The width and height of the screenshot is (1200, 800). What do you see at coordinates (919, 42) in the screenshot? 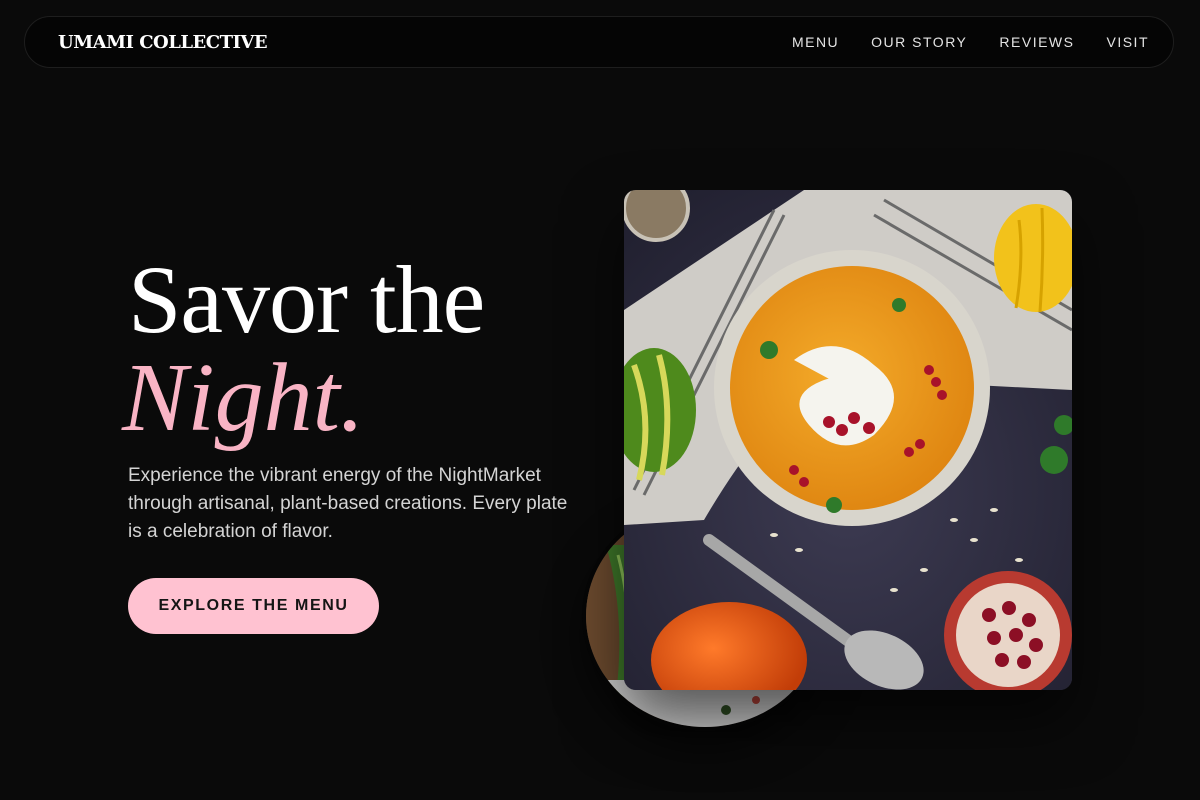
I see `nav-link-our-story: OUR STORY` at bounding box center [919, 42].